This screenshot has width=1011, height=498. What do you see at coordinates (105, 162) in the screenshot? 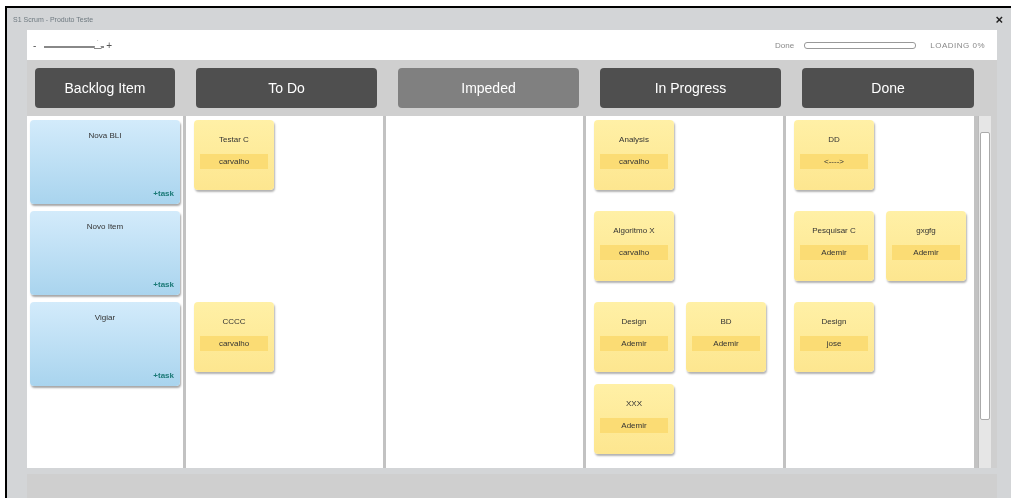
I see `backlog-card: Nova BLI +task` at bounding box center [105, 162].